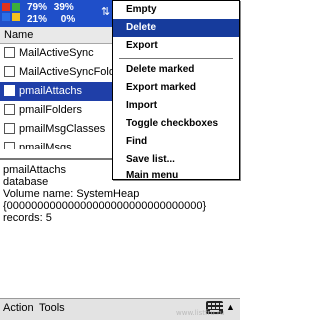  I want to click on column-name-label: Name, so click(19, 35).